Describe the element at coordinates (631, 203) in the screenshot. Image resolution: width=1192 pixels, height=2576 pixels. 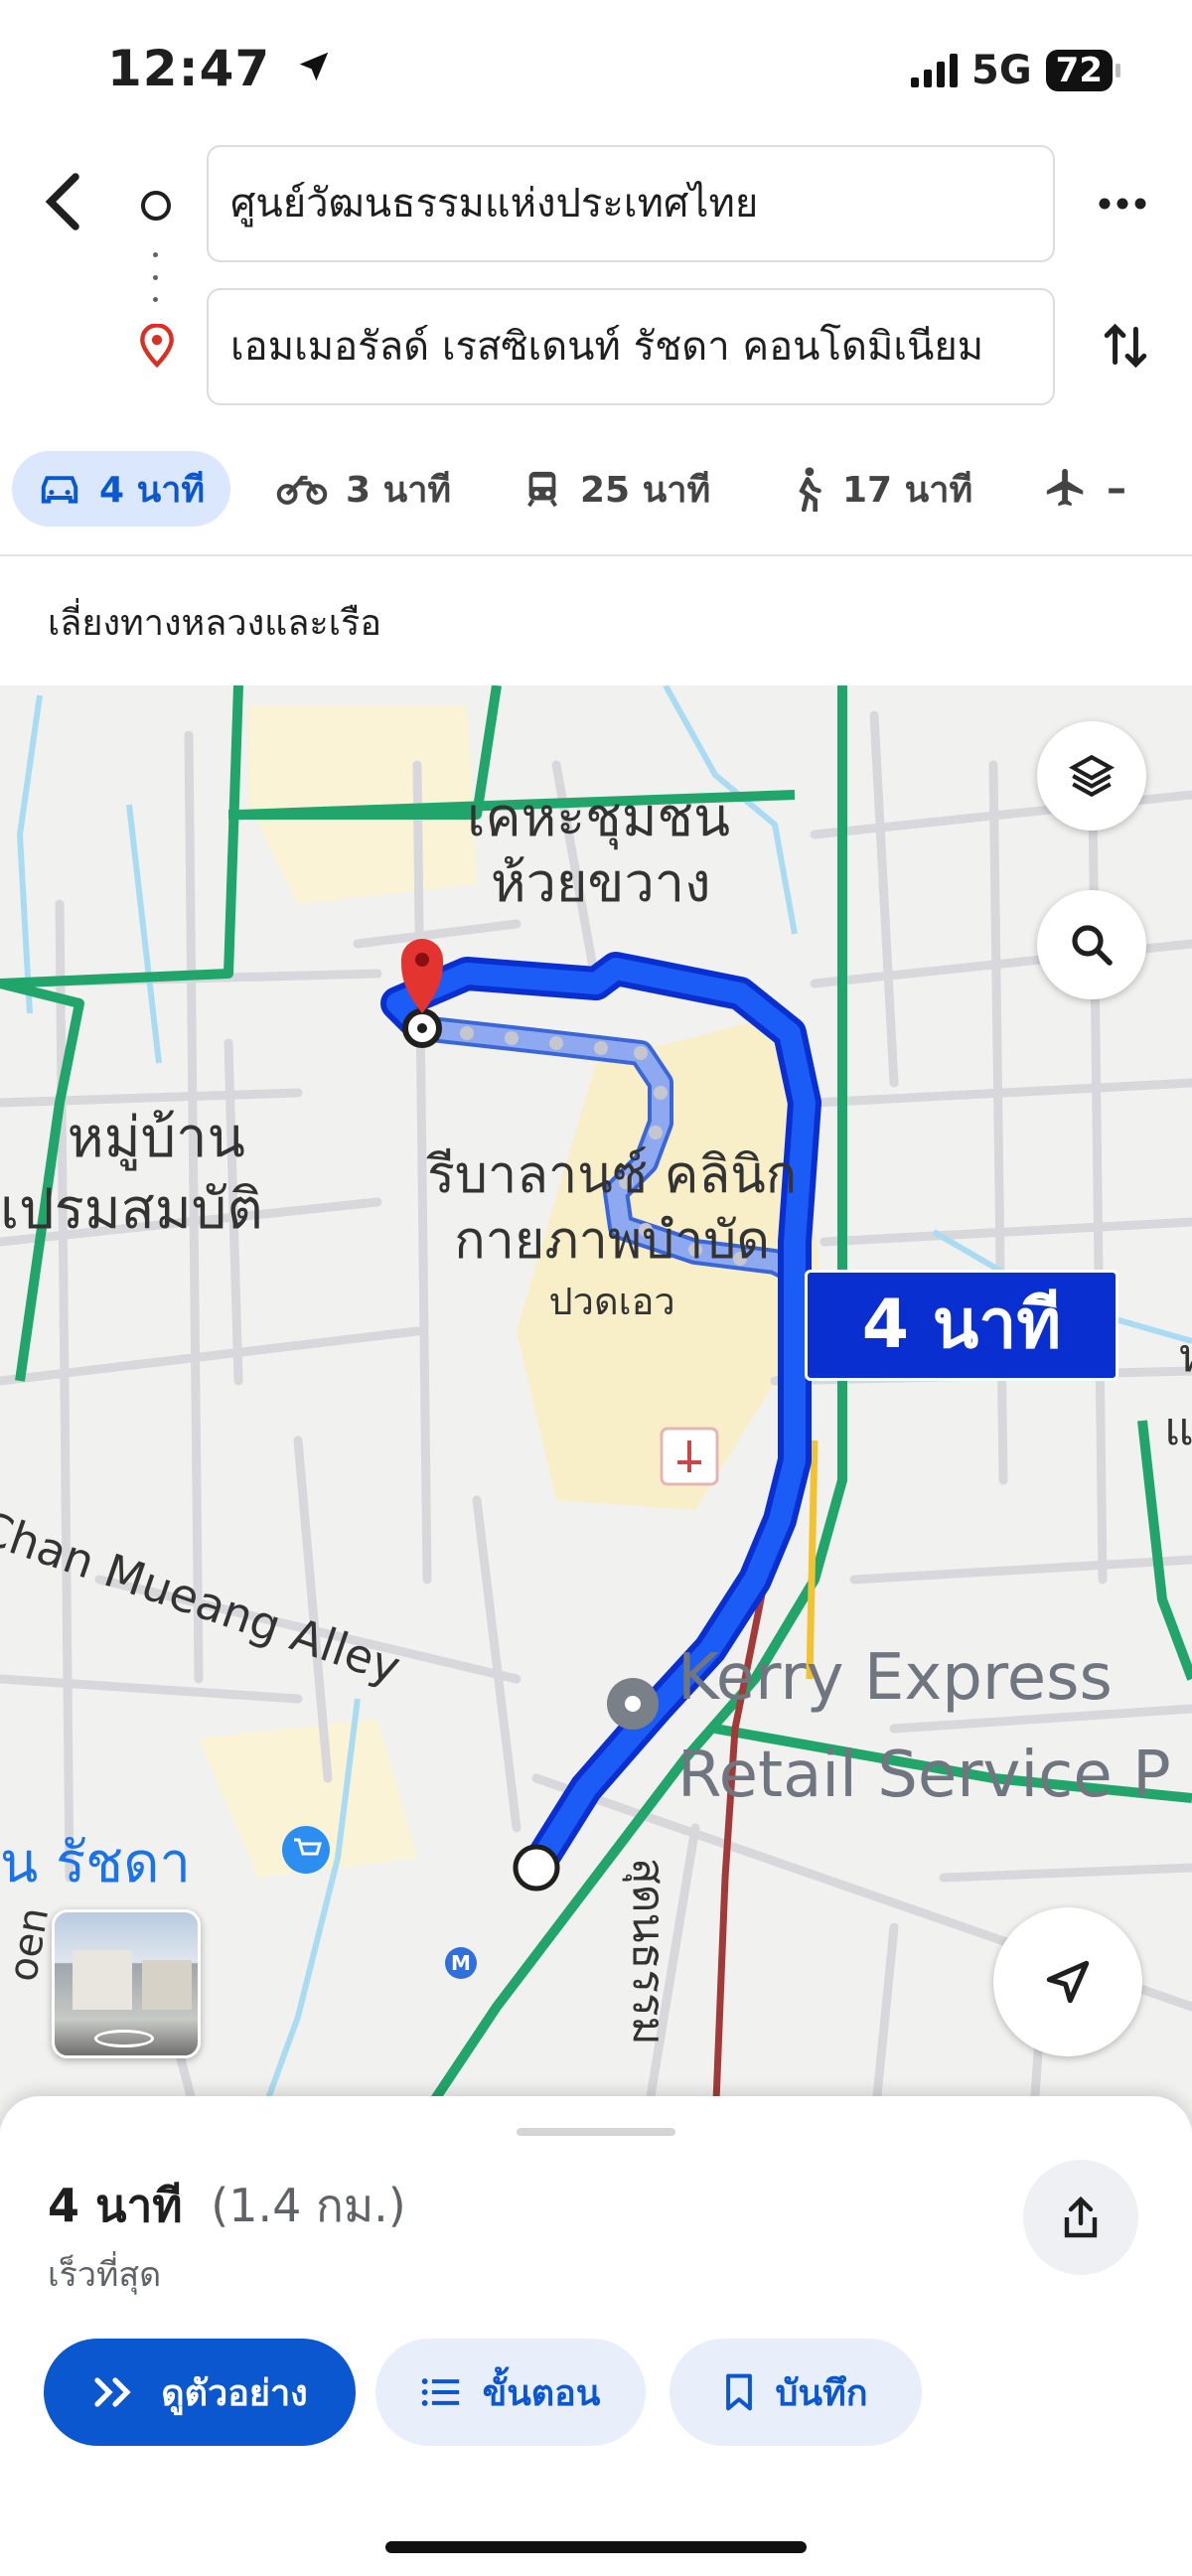
I see `origin-input: ศูนย์วัฒนธรรมแห่งประเทศไทย` at that location.